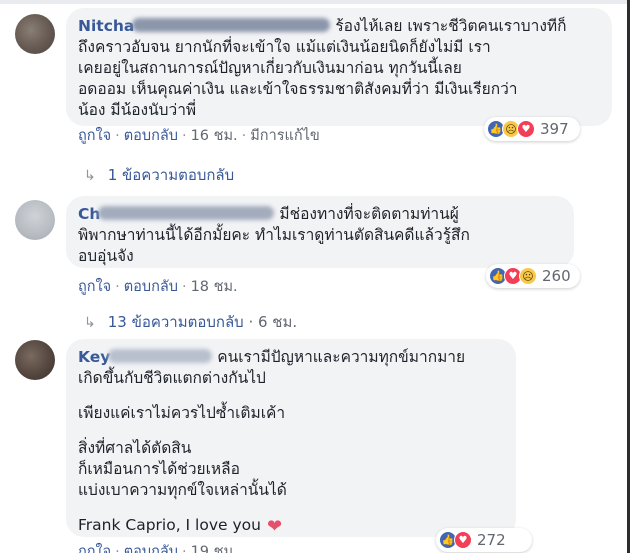  What do you see at coordinates (341, 357) in the screenshot?
I see `comment-text-line: คนเรามีปัญหาและความทุกข์มากมาย` at bounding box center [341, 357].